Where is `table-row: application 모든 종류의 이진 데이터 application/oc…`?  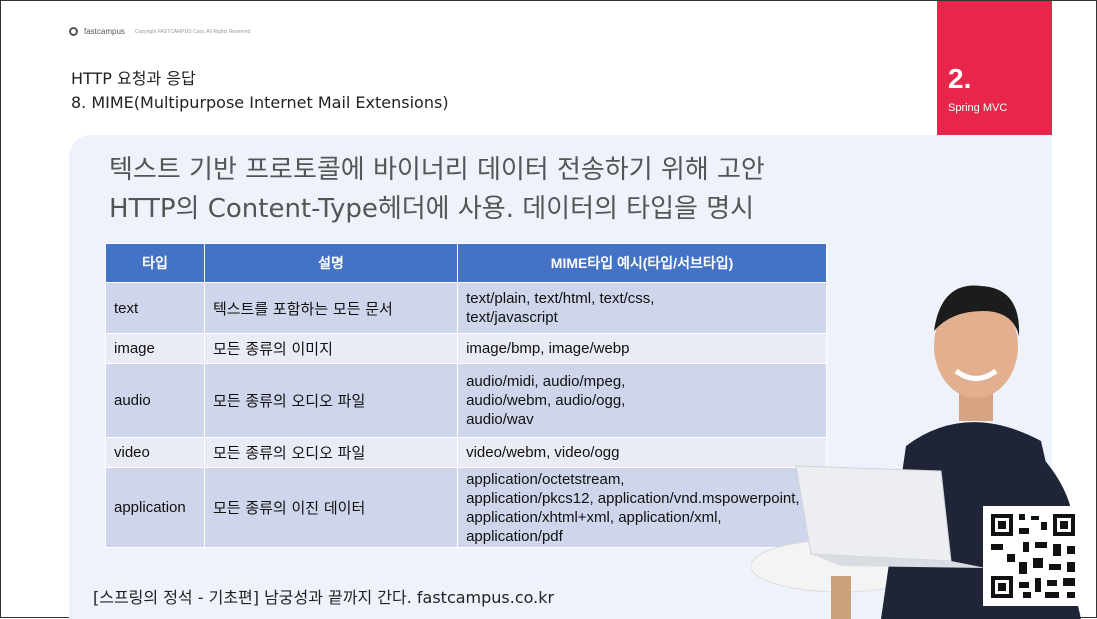
table-row: application 모든 종류의 이진 데이터 application/oc… is located at coordinates (466, 507).